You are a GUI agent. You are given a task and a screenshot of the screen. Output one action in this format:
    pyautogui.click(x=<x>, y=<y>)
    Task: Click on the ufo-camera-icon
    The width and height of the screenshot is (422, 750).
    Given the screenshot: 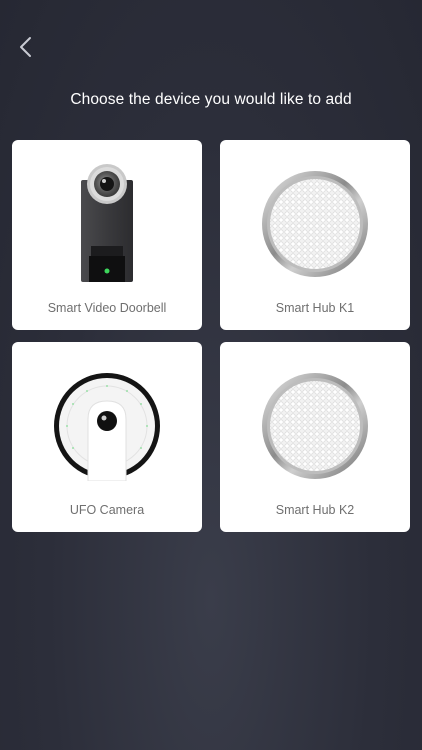 What is the action you would take?
    pyautogui.click(x=107, y=426)
    